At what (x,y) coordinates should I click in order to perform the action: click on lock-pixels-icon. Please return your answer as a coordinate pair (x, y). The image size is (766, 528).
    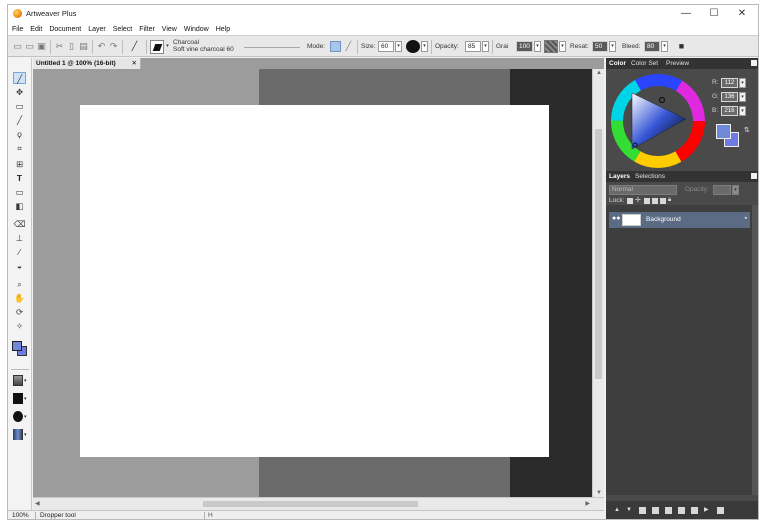
    Looking at the image, I should click on (647, 201).